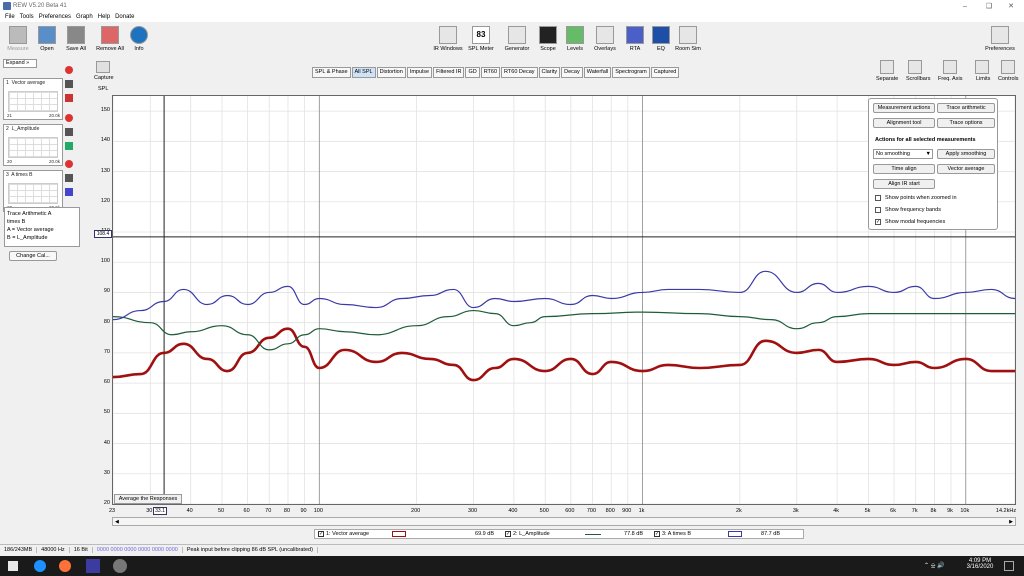  What do you see at coordinates (641, 511) in the screenshot?
I see `x-tick-label: 1k` at bounding box center [641, 511].